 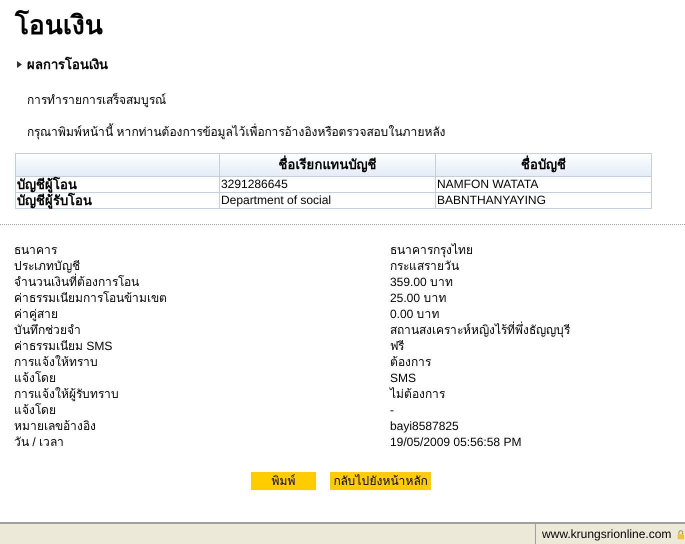 I want to click on status-url: www.krungsrionline.com, so click(x=607, y=534).